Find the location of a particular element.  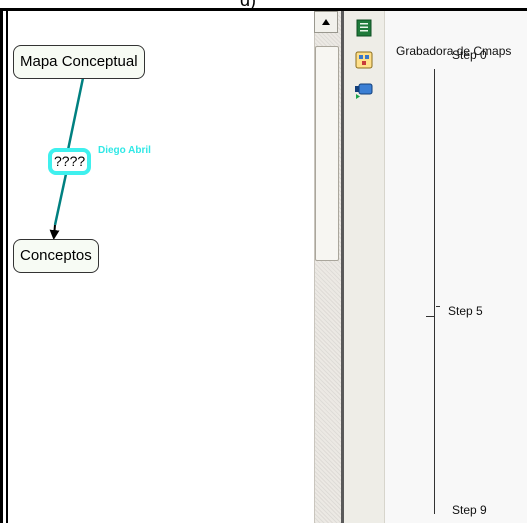

concept-node-mapa-conceptual: Mapa Conceptual is located at coordinates (79, 62).